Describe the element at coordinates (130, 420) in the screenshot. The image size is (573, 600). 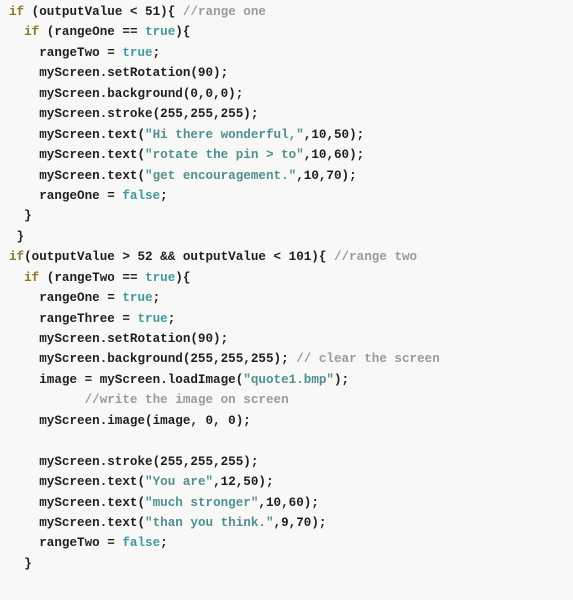
I see `code-token-plain: myScreen.image(image, 0, 0);` at that location.